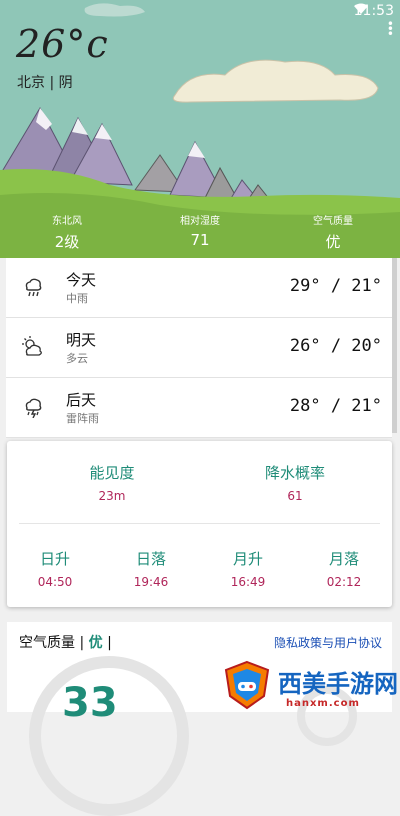  What do you see at coordinates (360, 8) in the screenshot?
I see `wifi-icon` at bounding box center [360, 8].